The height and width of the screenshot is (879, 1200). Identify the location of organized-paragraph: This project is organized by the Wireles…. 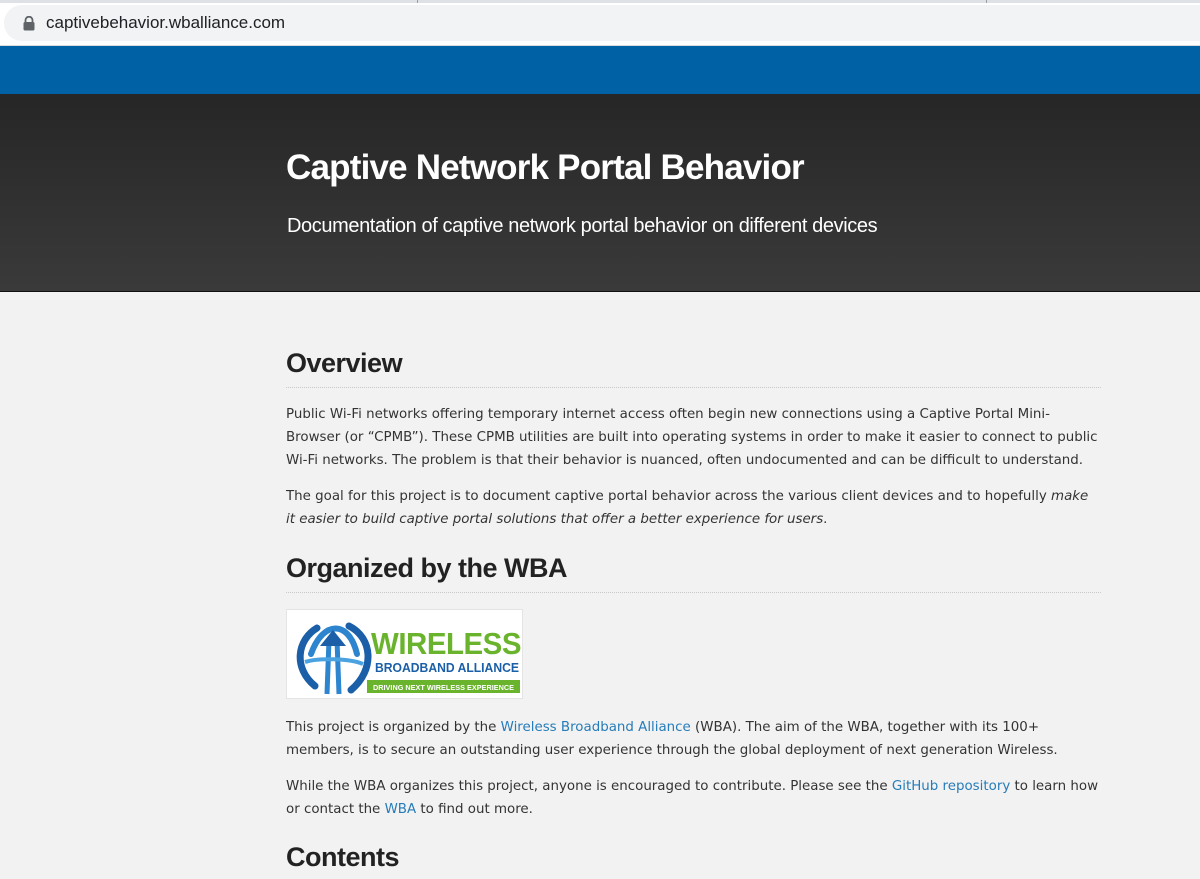
(693, 739).